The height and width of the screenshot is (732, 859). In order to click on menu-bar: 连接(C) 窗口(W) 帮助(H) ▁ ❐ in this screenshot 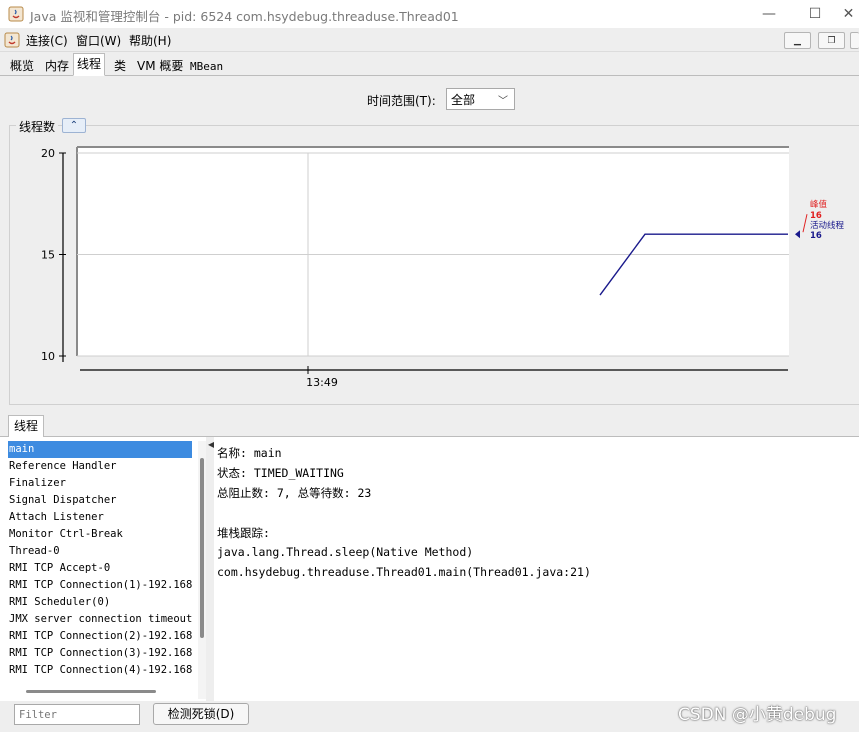, I will do `click(429, 40)`.